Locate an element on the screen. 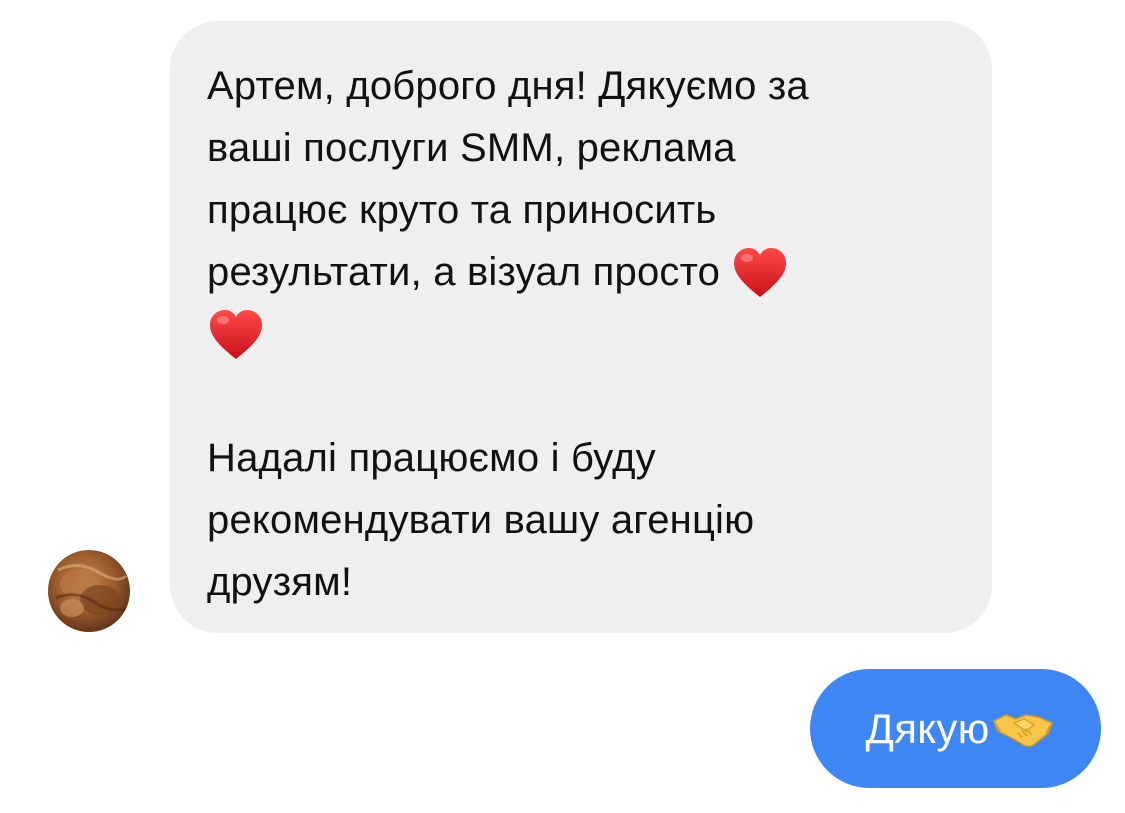 This screenshot has width=1125, height=813. contact-avatar is located at coordinates (89, 591).